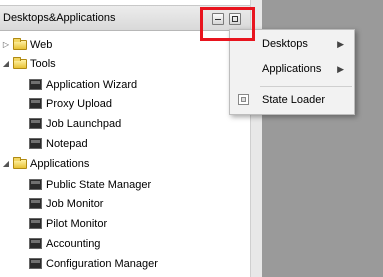  Describe the element at coordinates (235, 19) in the screenshot. I see `maximize-icon` at that location.